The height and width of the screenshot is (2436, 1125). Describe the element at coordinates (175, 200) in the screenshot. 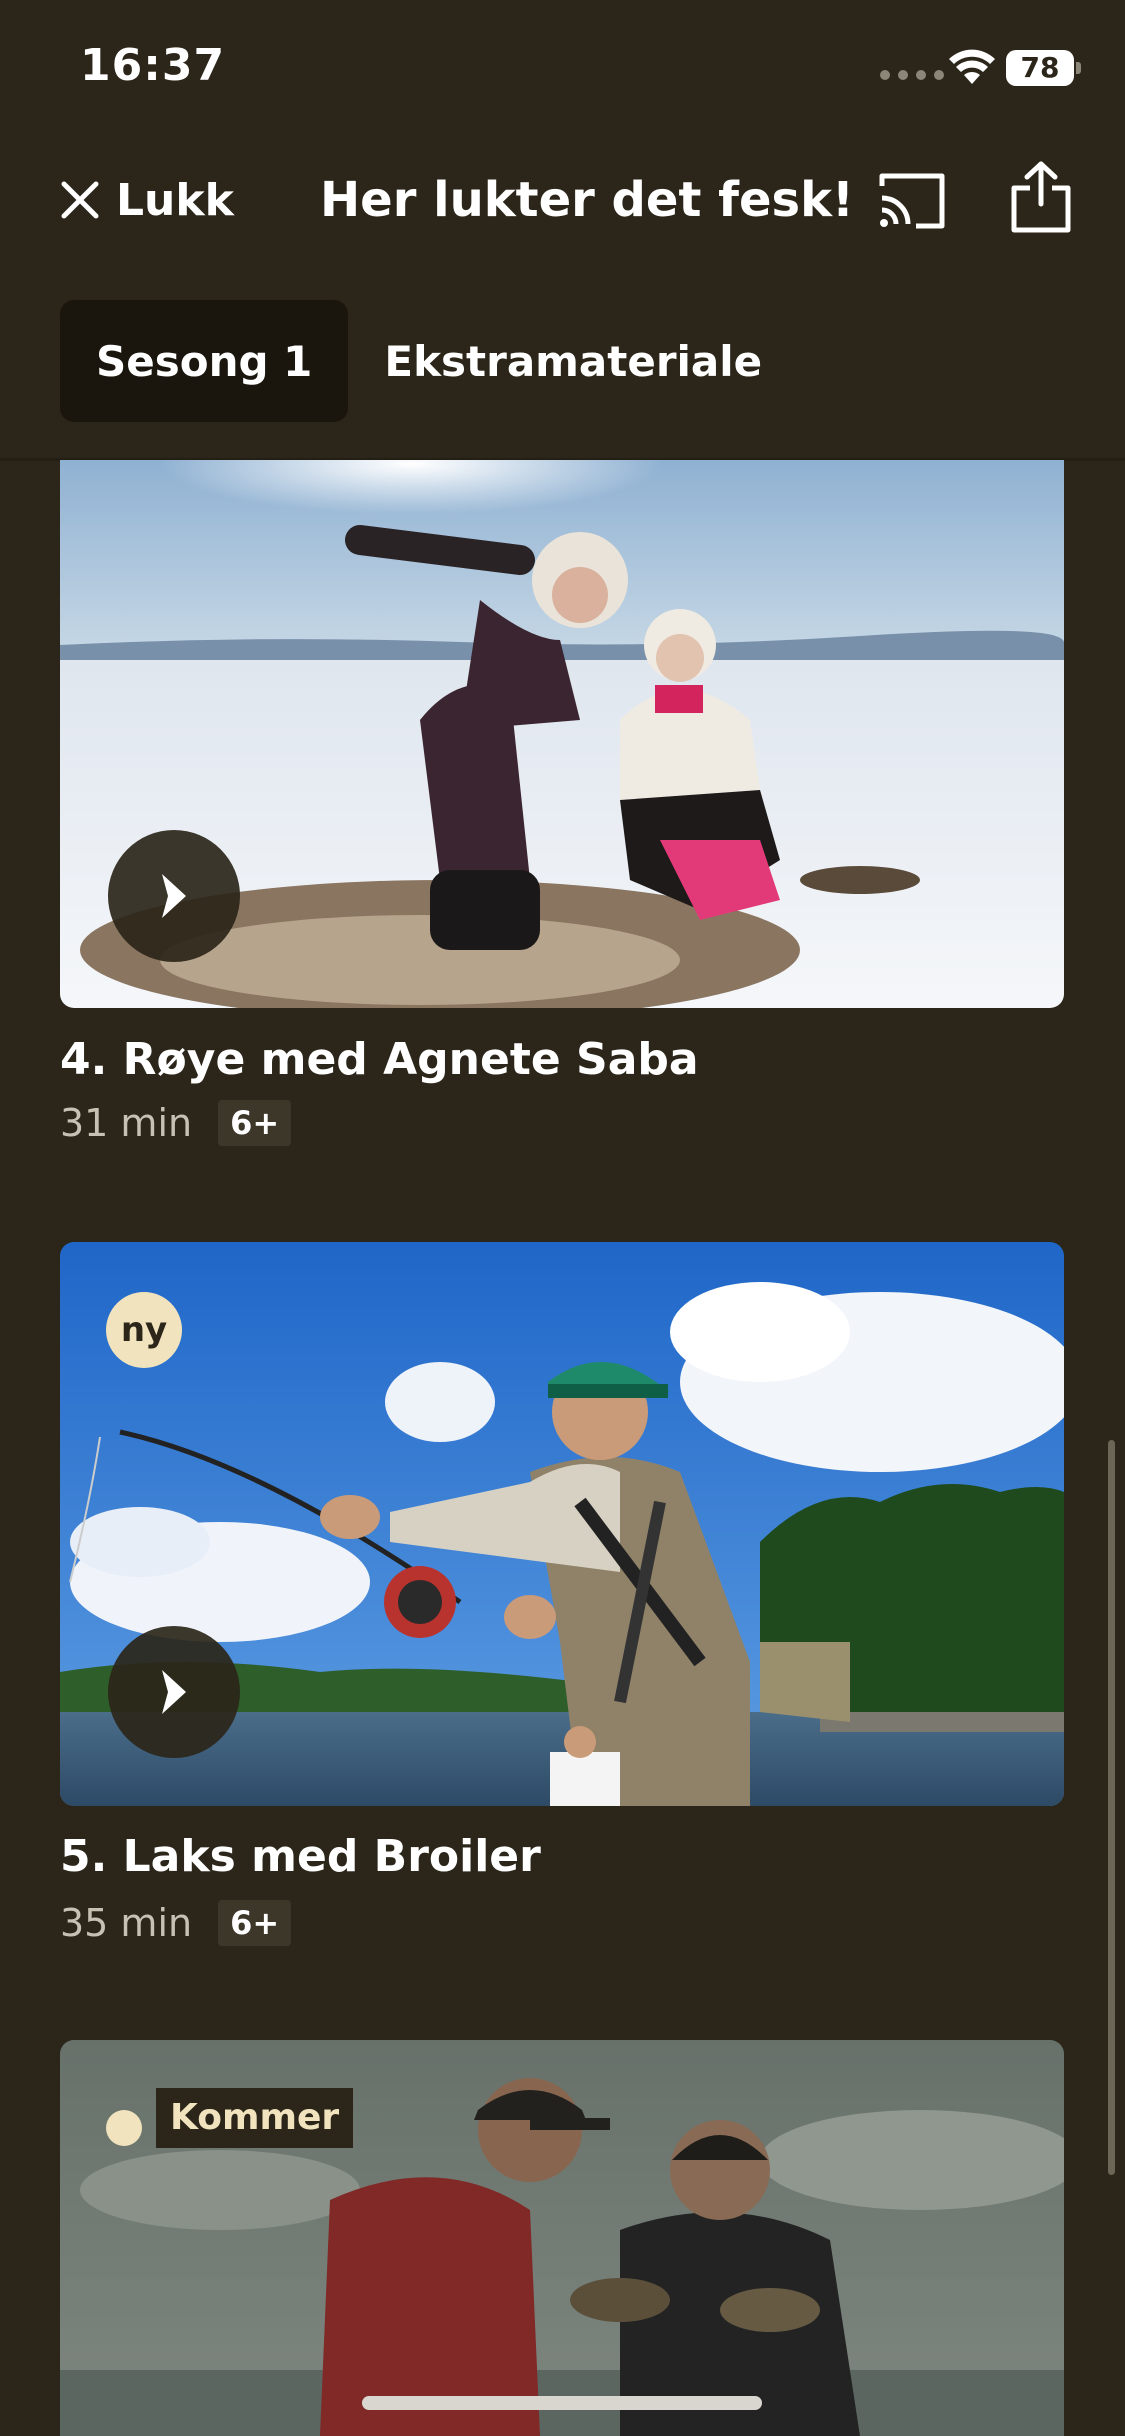

I see `close-label: Lukk` at that location.